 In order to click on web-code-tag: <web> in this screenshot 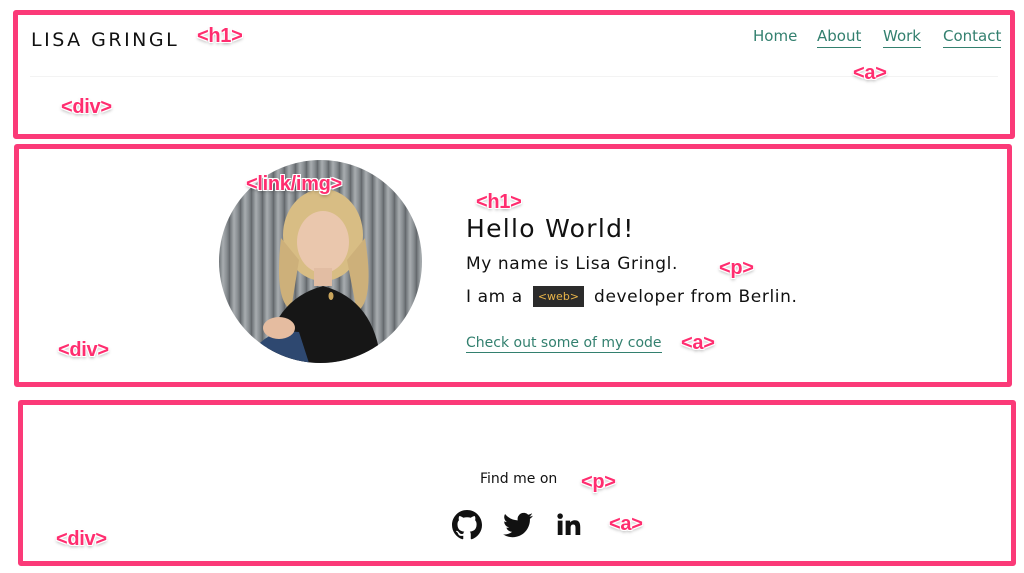, I will do `click(558, 296)`.